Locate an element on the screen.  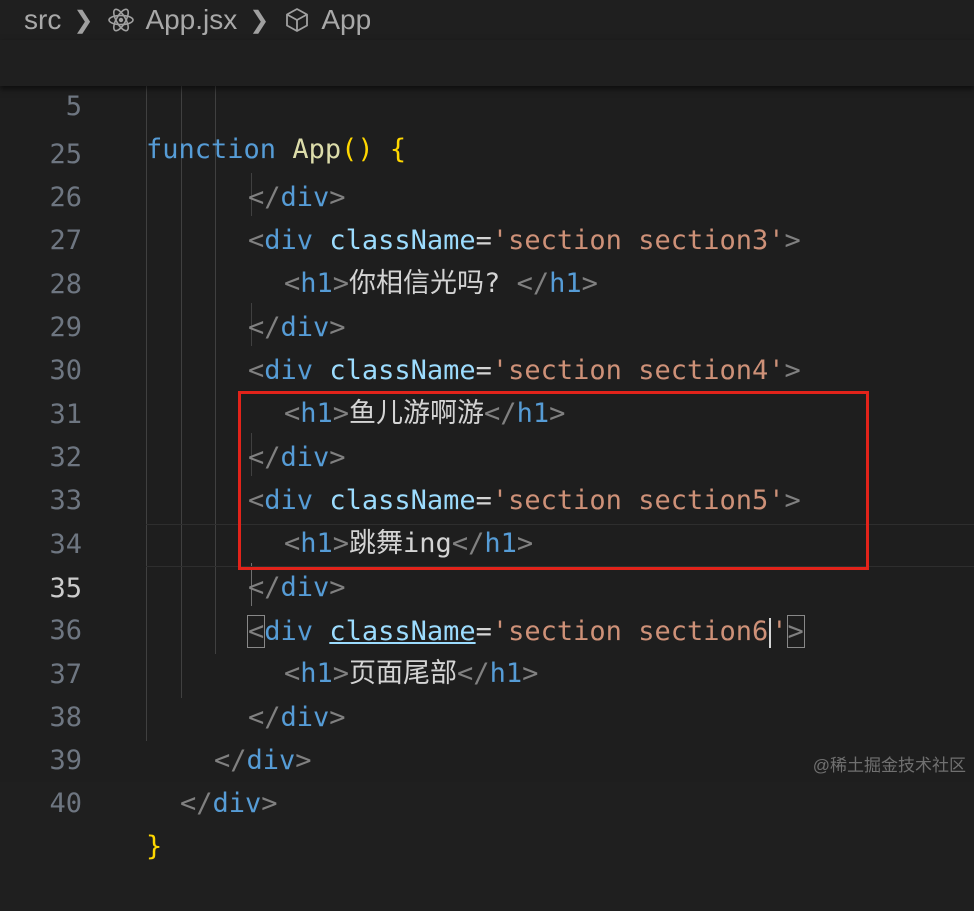
code-line: 27 <h1>你相信光吗? </h1> is located at coordinates (487, 237).